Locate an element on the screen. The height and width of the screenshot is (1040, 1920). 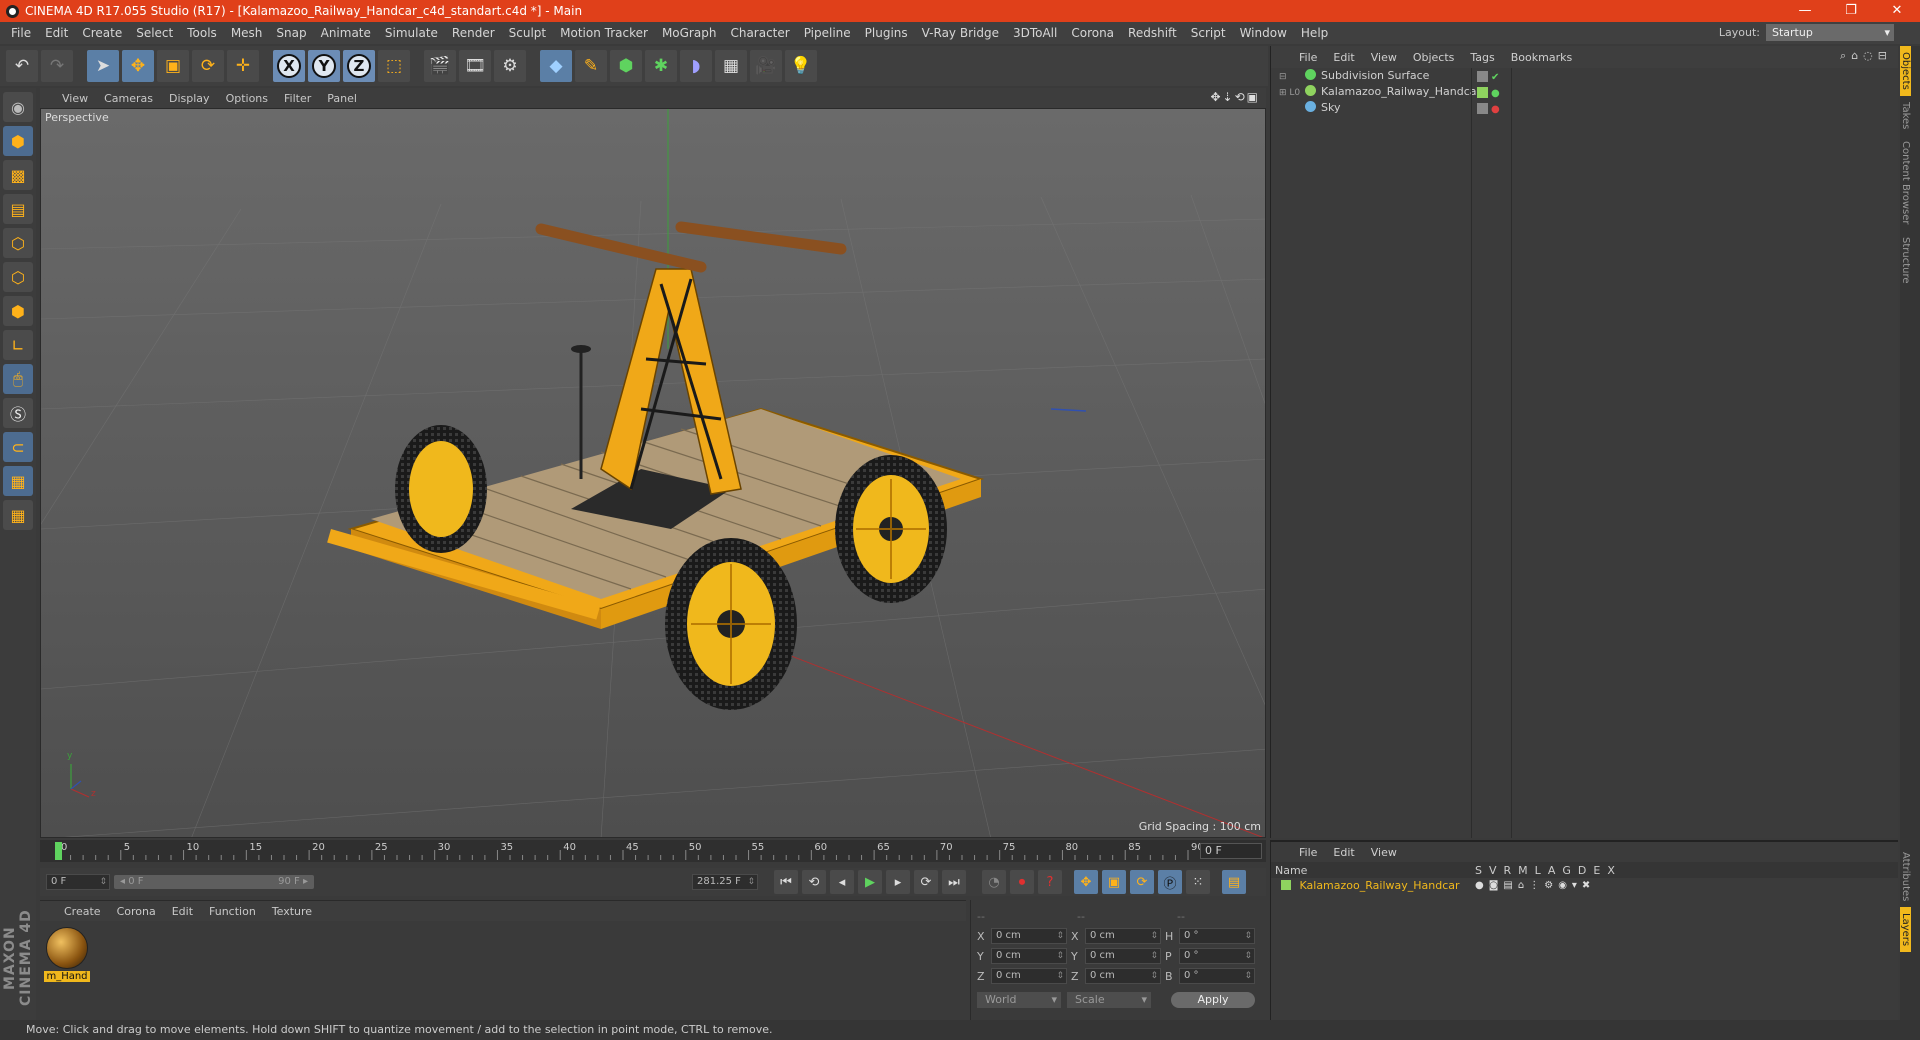
menu-mesh: Mesh is located at coordinates (247, 33).